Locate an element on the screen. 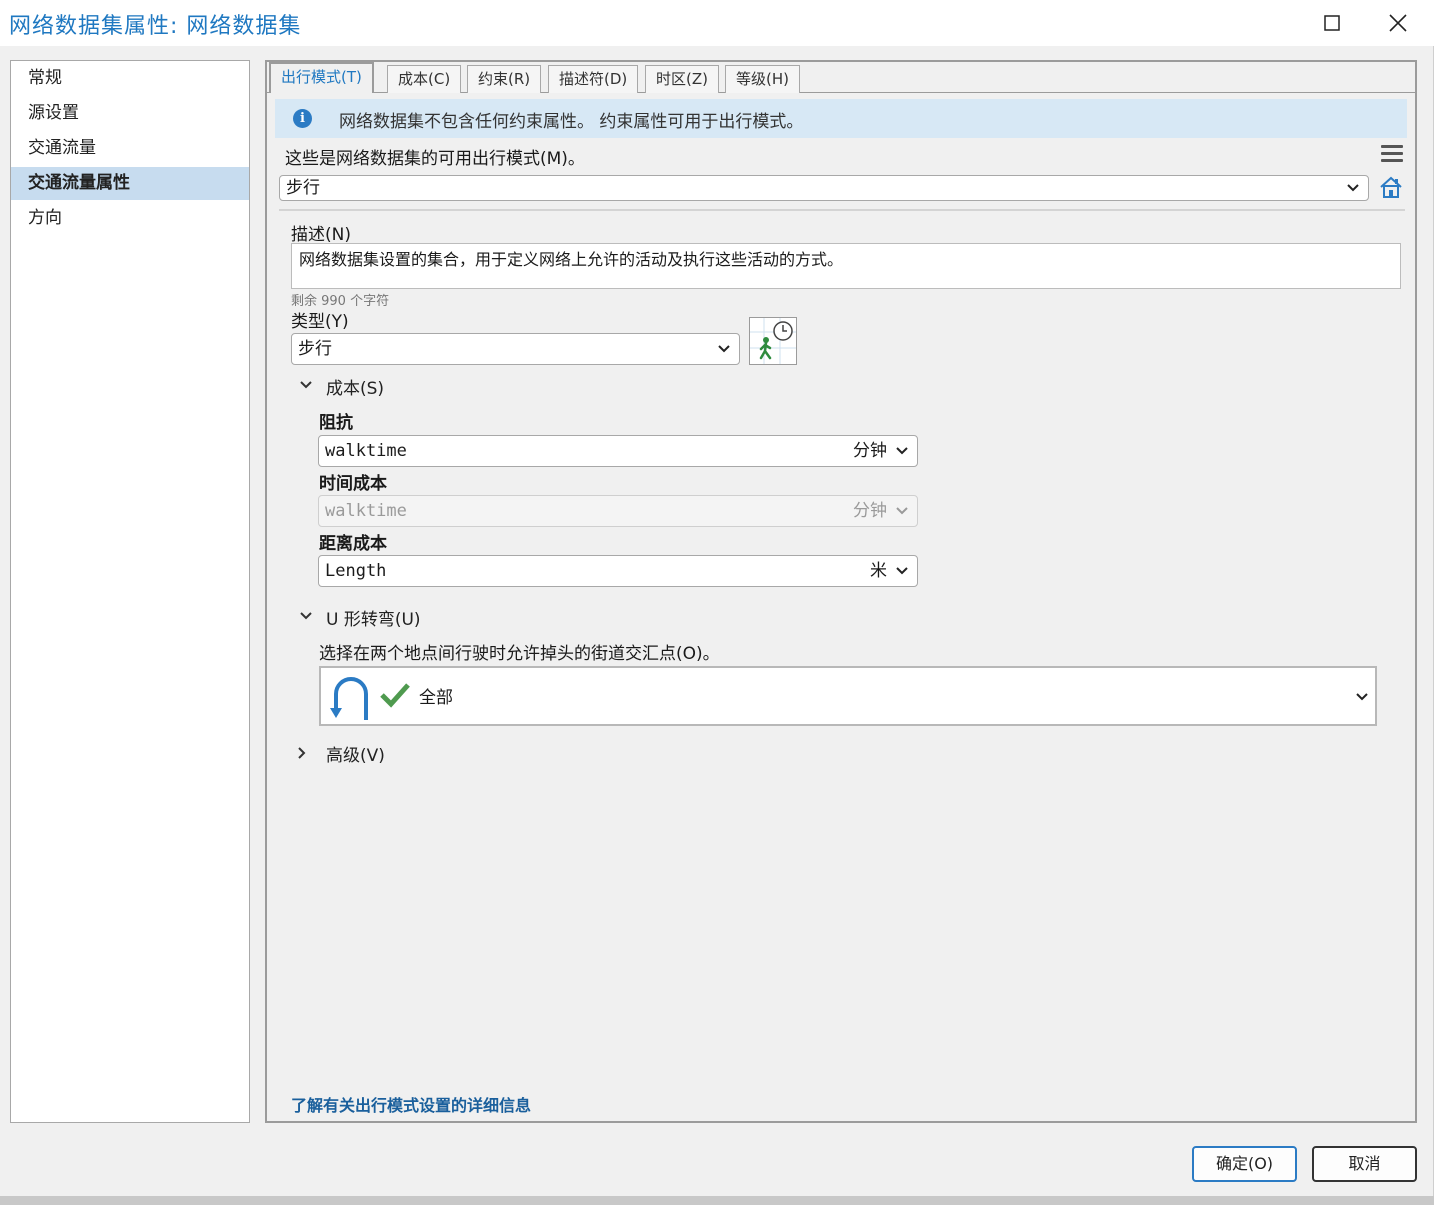 The image size is (1434, 1205). time-cost-select: walktime 分钟 is located at coordinates (618, 511).